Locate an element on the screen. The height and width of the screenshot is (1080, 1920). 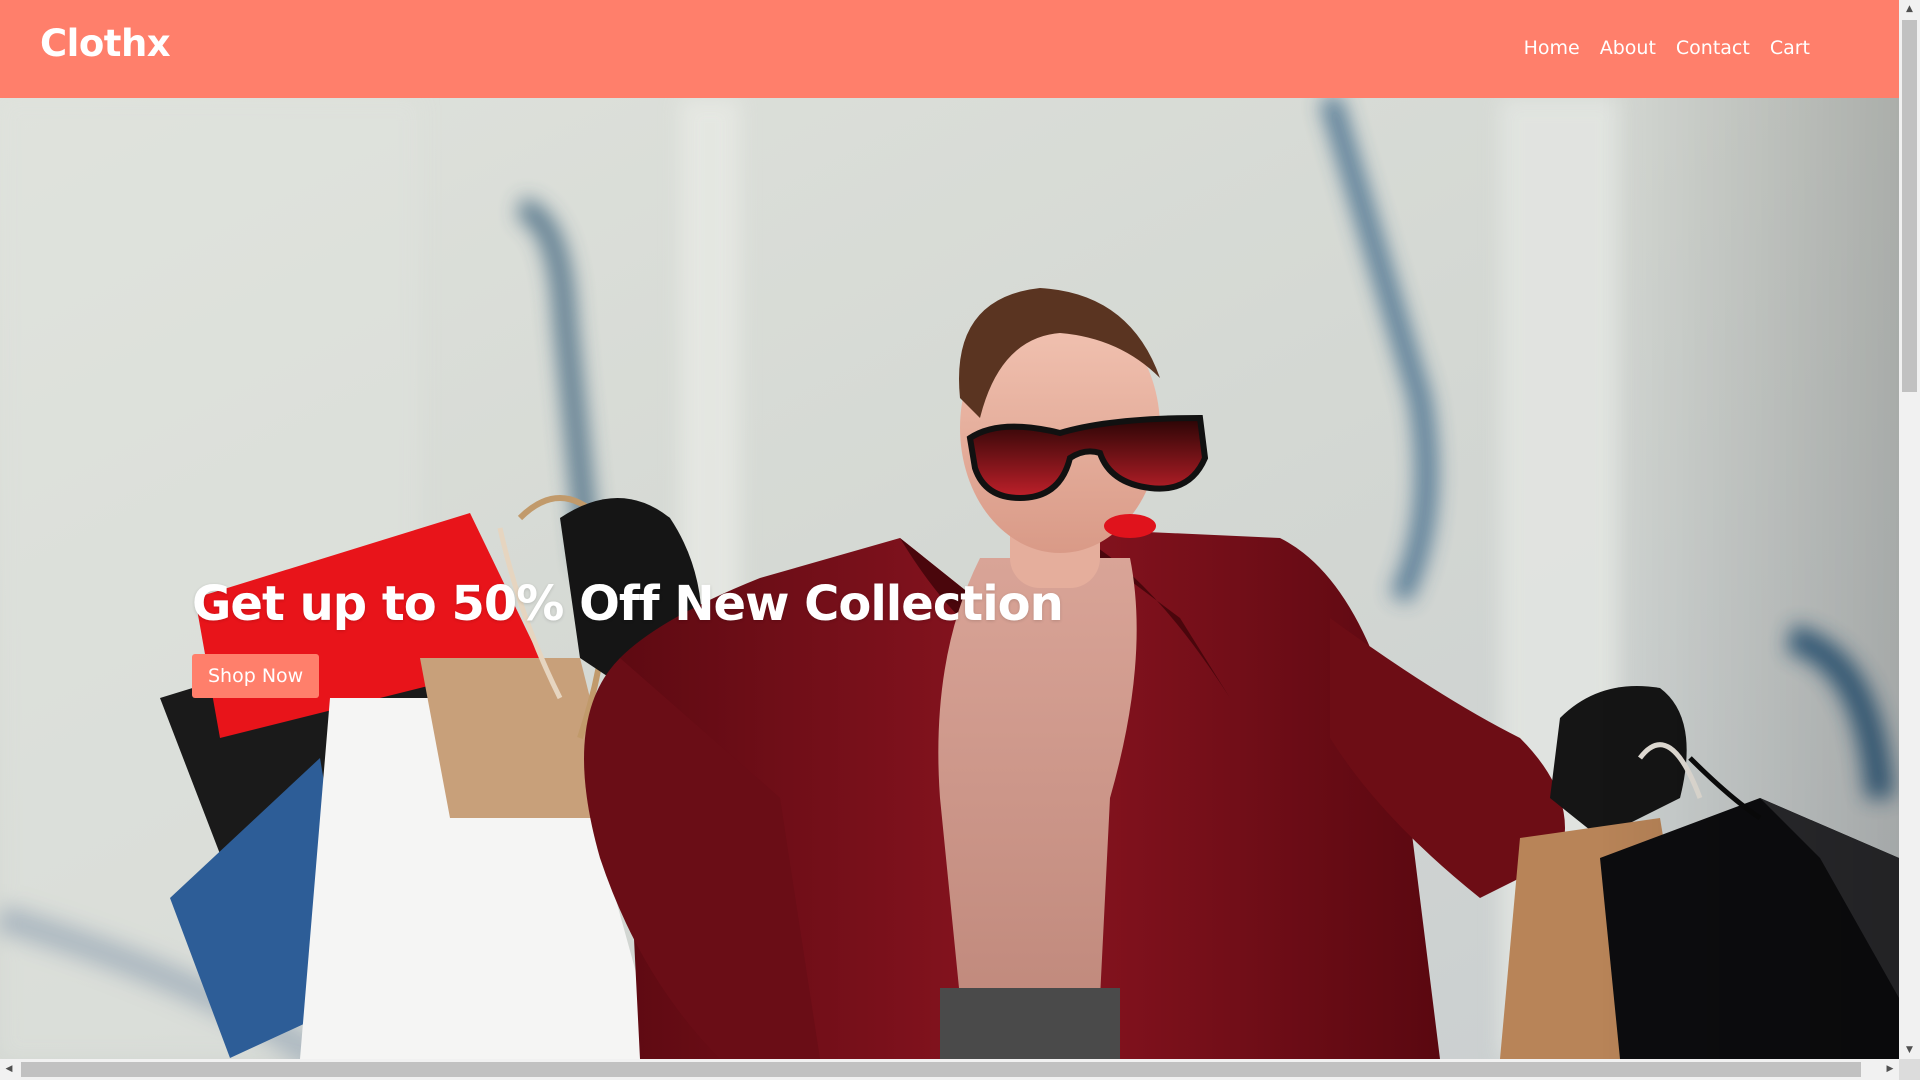
hero-title: Get up to 50% Off New Collection is located at coordinates (628, 604).